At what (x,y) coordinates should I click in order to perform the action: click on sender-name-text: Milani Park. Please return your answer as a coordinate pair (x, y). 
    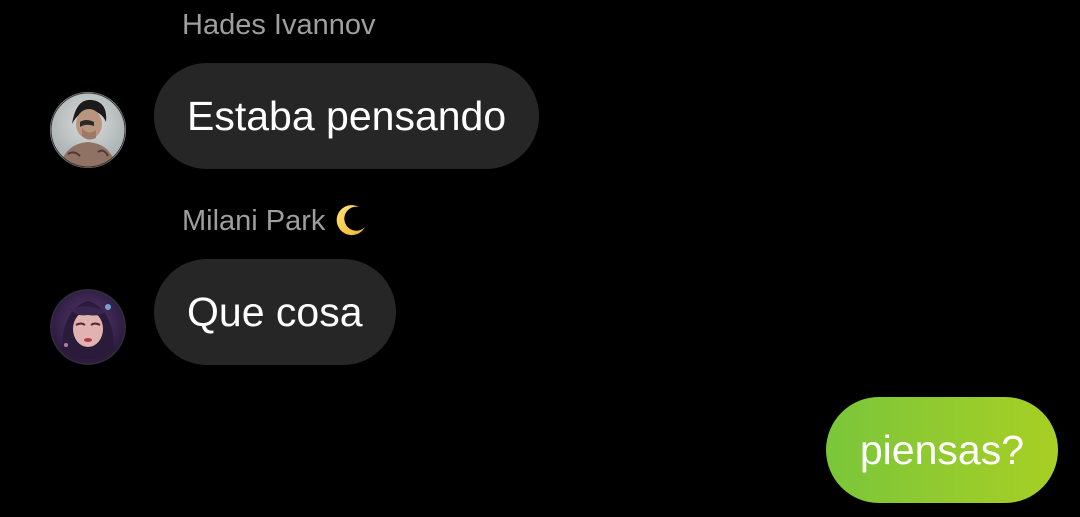
    Looking at the image, I should click on (254, 221).